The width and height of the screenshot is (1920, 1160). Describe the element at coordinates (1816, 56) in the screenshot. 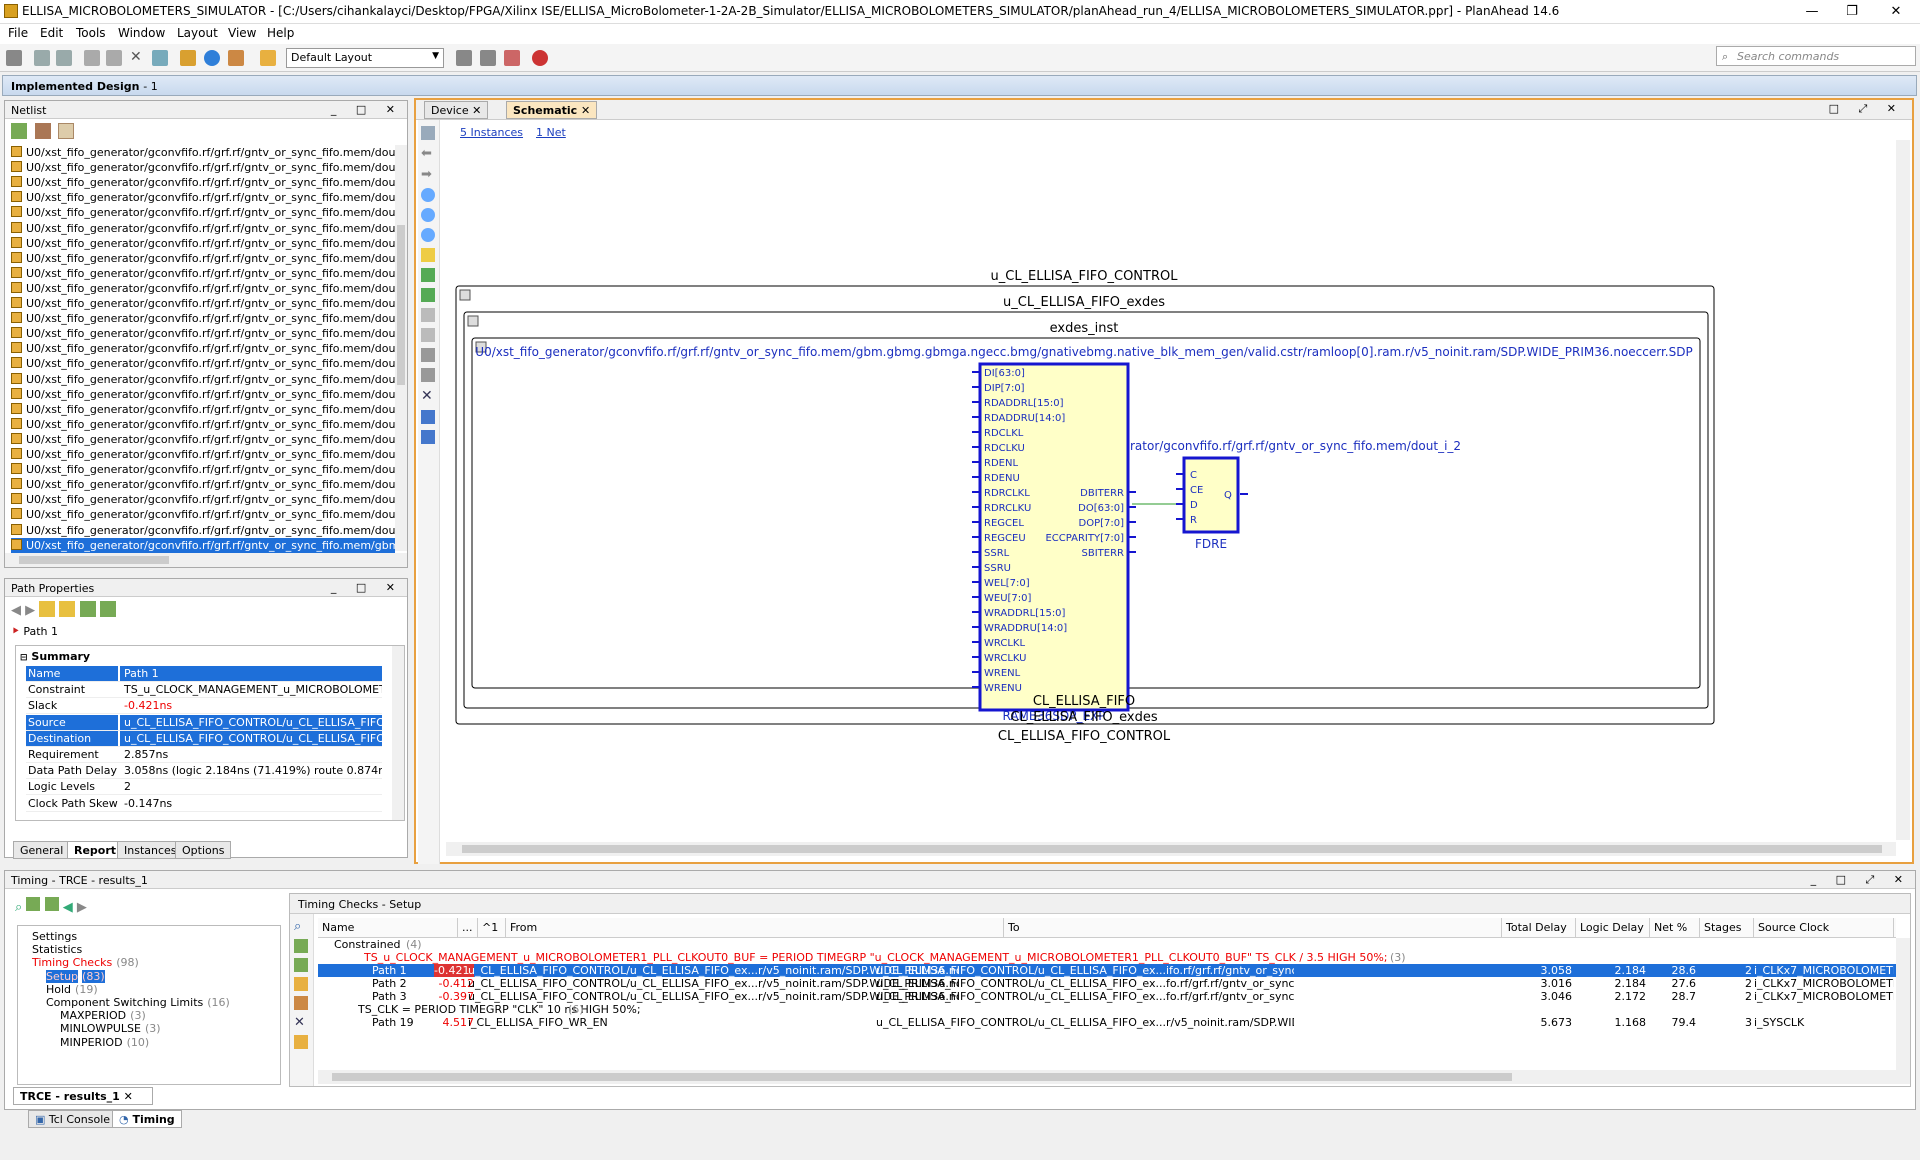

I see `search-input: Search commands` at that location.